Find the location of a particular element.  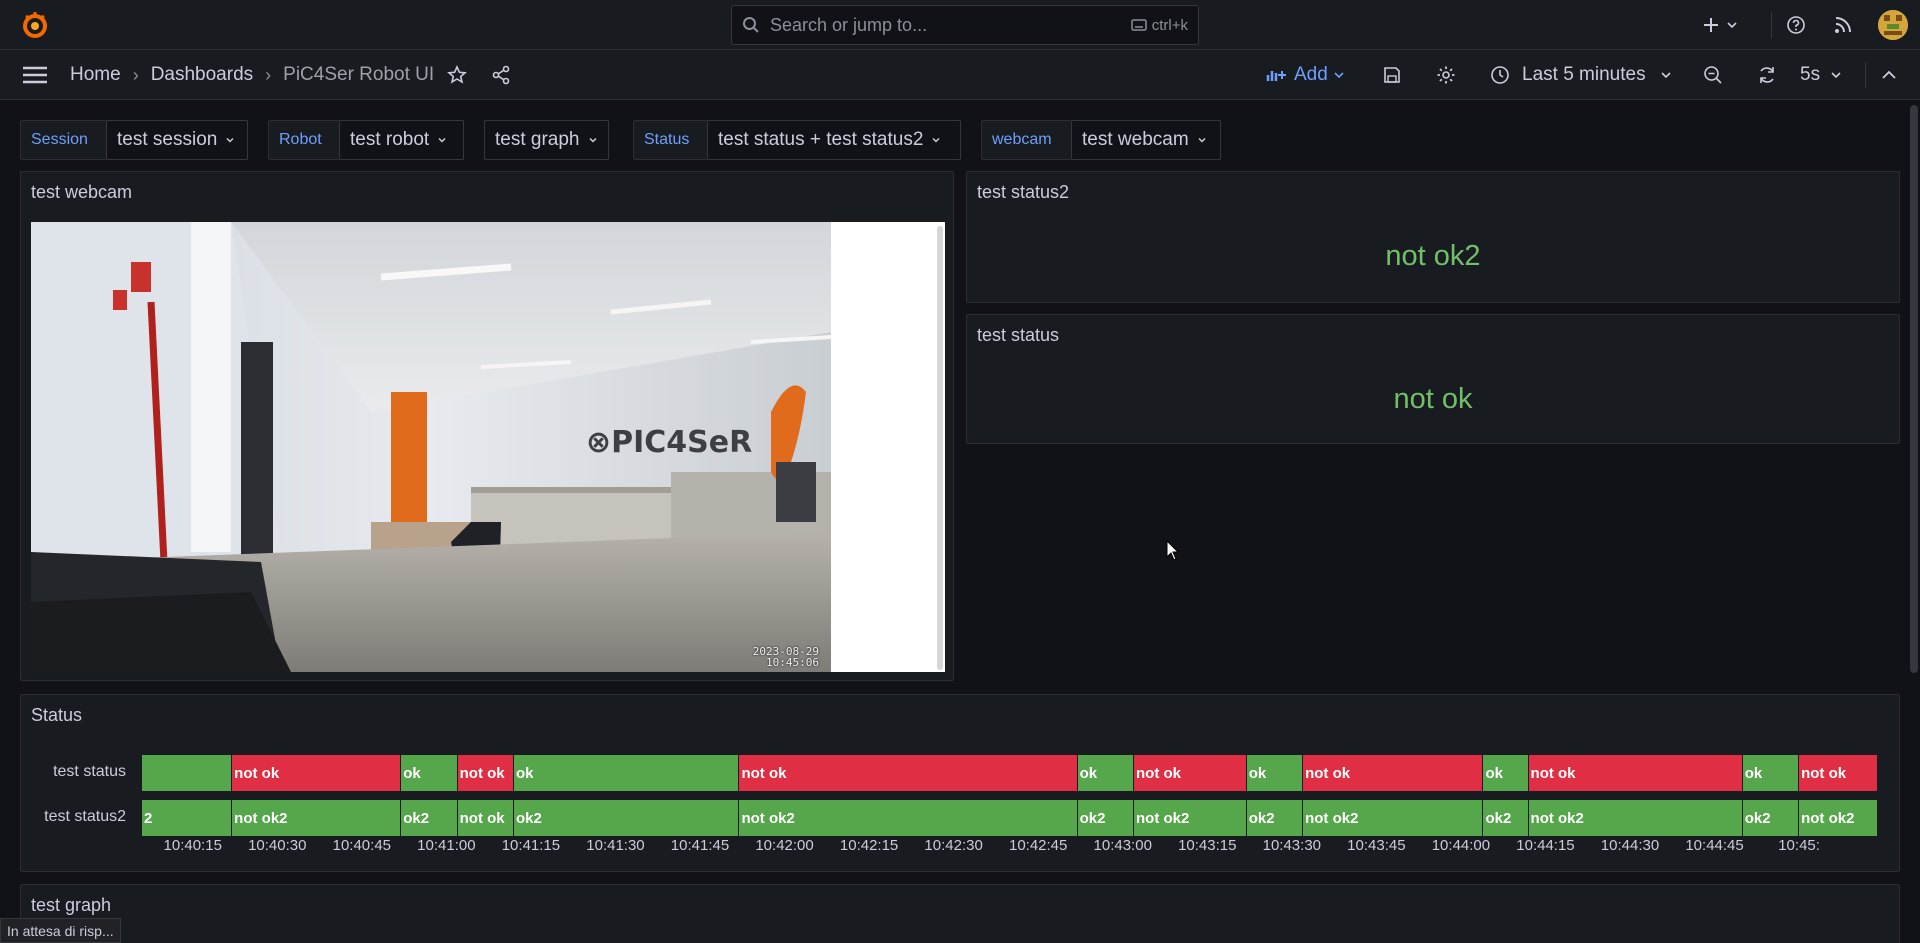

search-icon is located at coordinates (751, 25).